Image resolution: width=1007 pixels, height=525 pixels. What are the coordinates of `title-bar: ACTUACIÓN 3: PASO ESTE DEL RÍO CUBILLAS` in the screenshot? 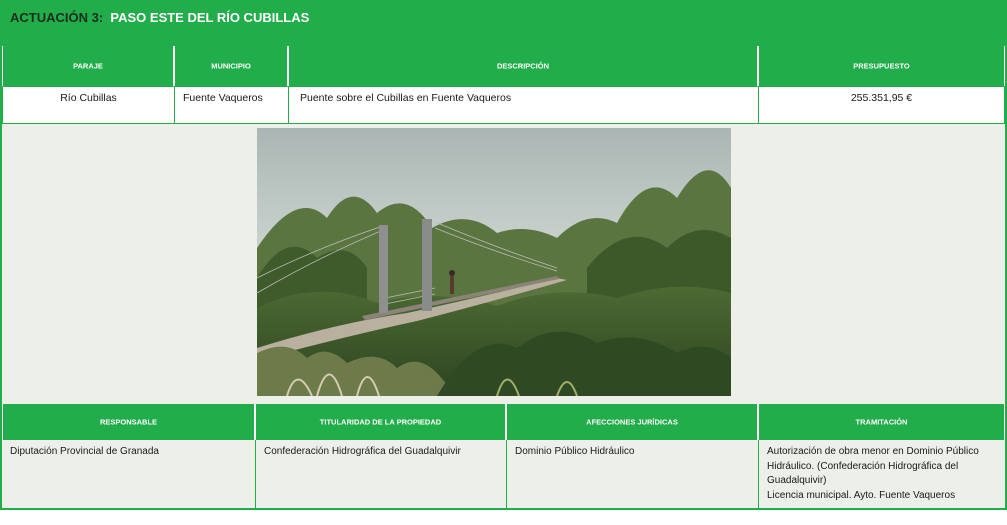 It's located at (503, 24).